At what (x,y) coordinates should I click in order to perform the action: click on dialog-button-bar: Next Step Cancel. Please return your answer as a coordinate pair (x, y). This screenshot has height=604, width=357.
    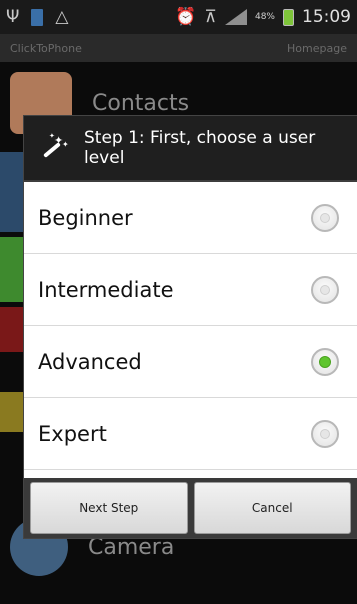
    Looking at the image, I should click on (190, 508).